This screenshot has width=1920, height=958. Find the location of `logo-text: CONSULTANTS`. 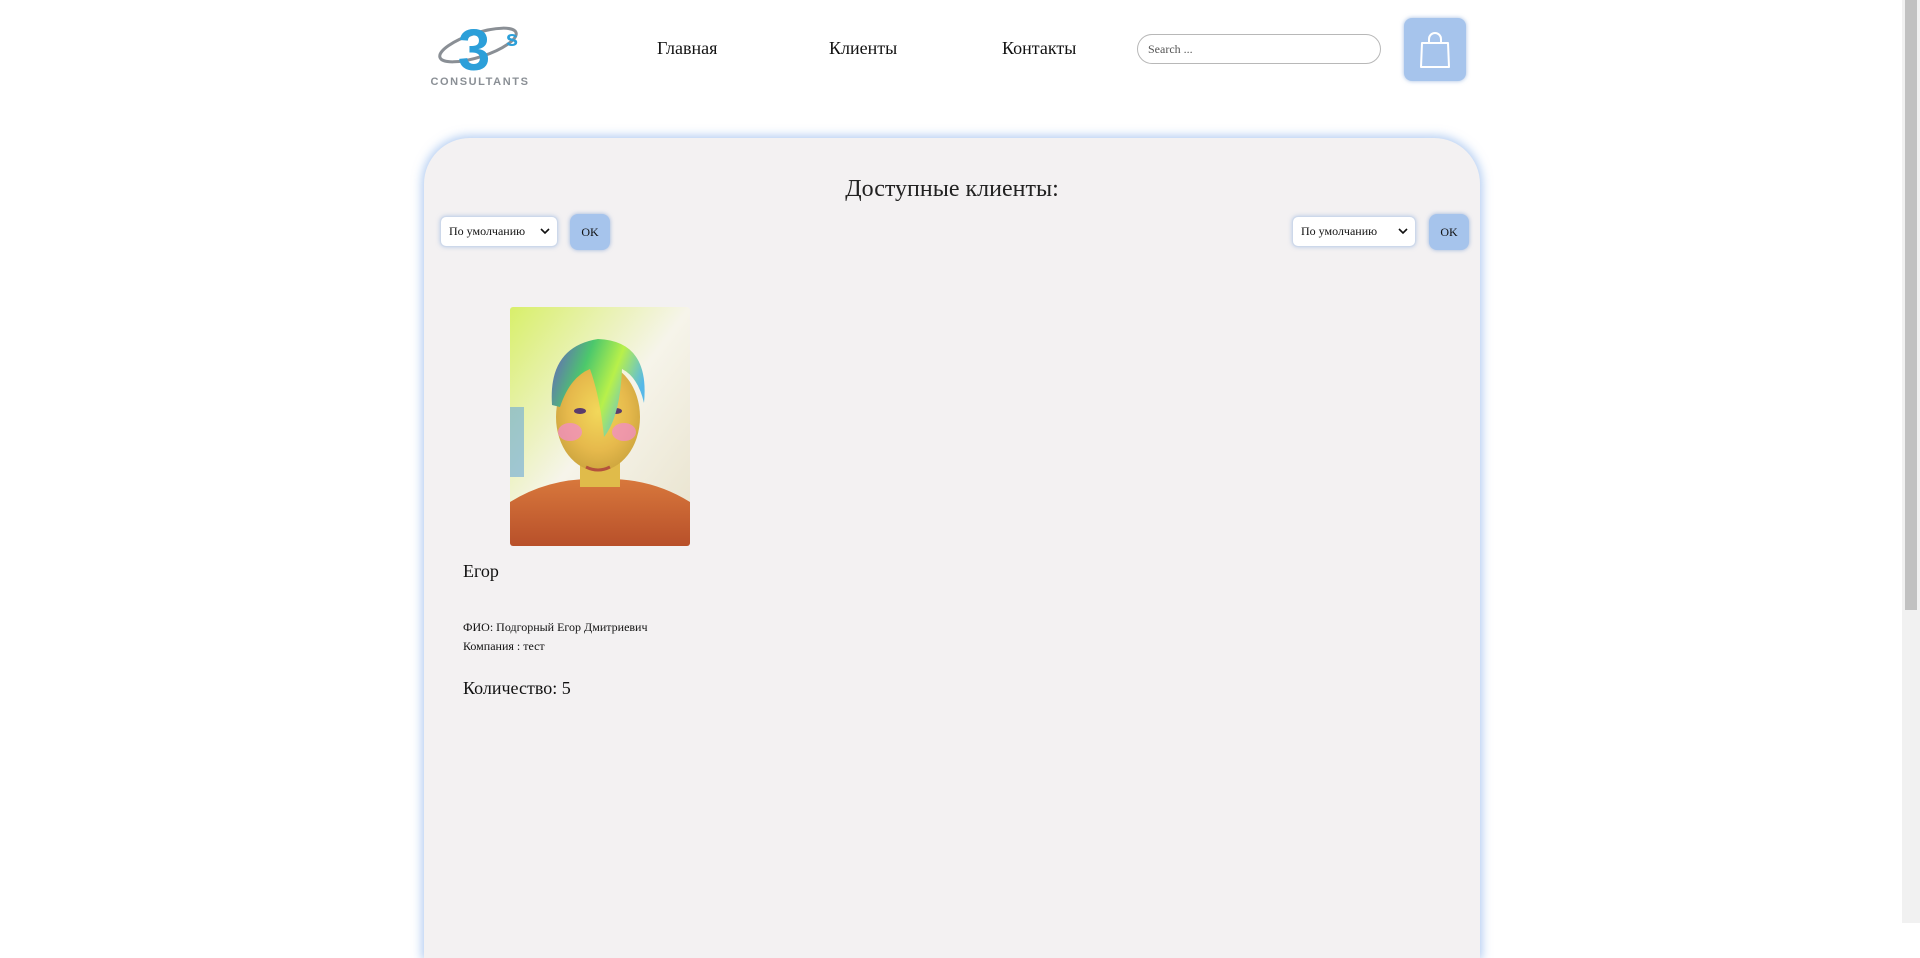

logo-text: CONSULTANTS is located at coordinates (480, 82).